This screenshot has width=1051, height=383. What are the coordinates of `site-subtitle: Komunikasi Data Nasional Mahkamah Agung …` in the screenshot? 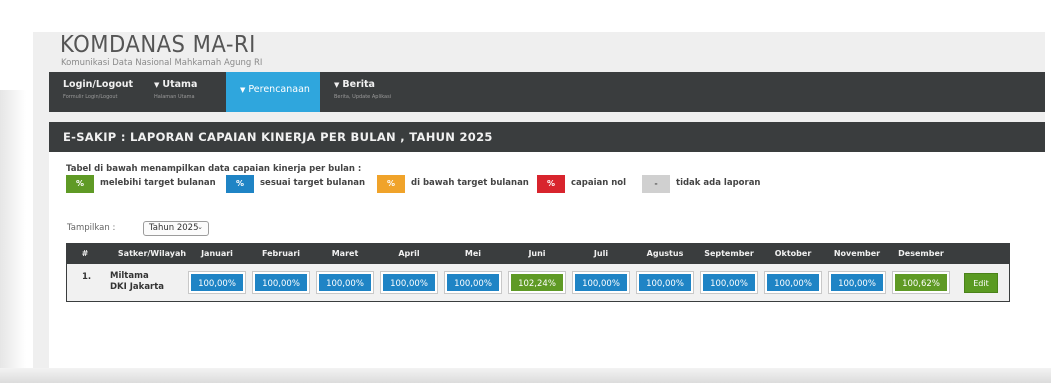 It's located at (162, 63).